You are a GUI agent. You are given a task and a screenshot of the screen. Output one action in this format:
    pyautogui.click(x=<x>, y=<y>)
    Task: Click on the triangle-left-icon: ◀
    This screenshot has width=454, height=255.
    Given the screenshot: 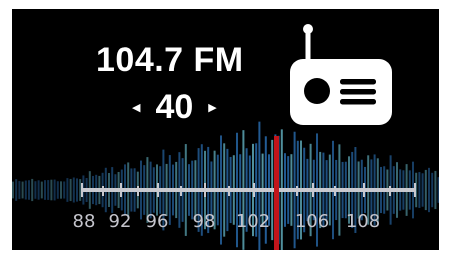 What is the action you would take?
    pyautogui.click(x=136, y=107)
    